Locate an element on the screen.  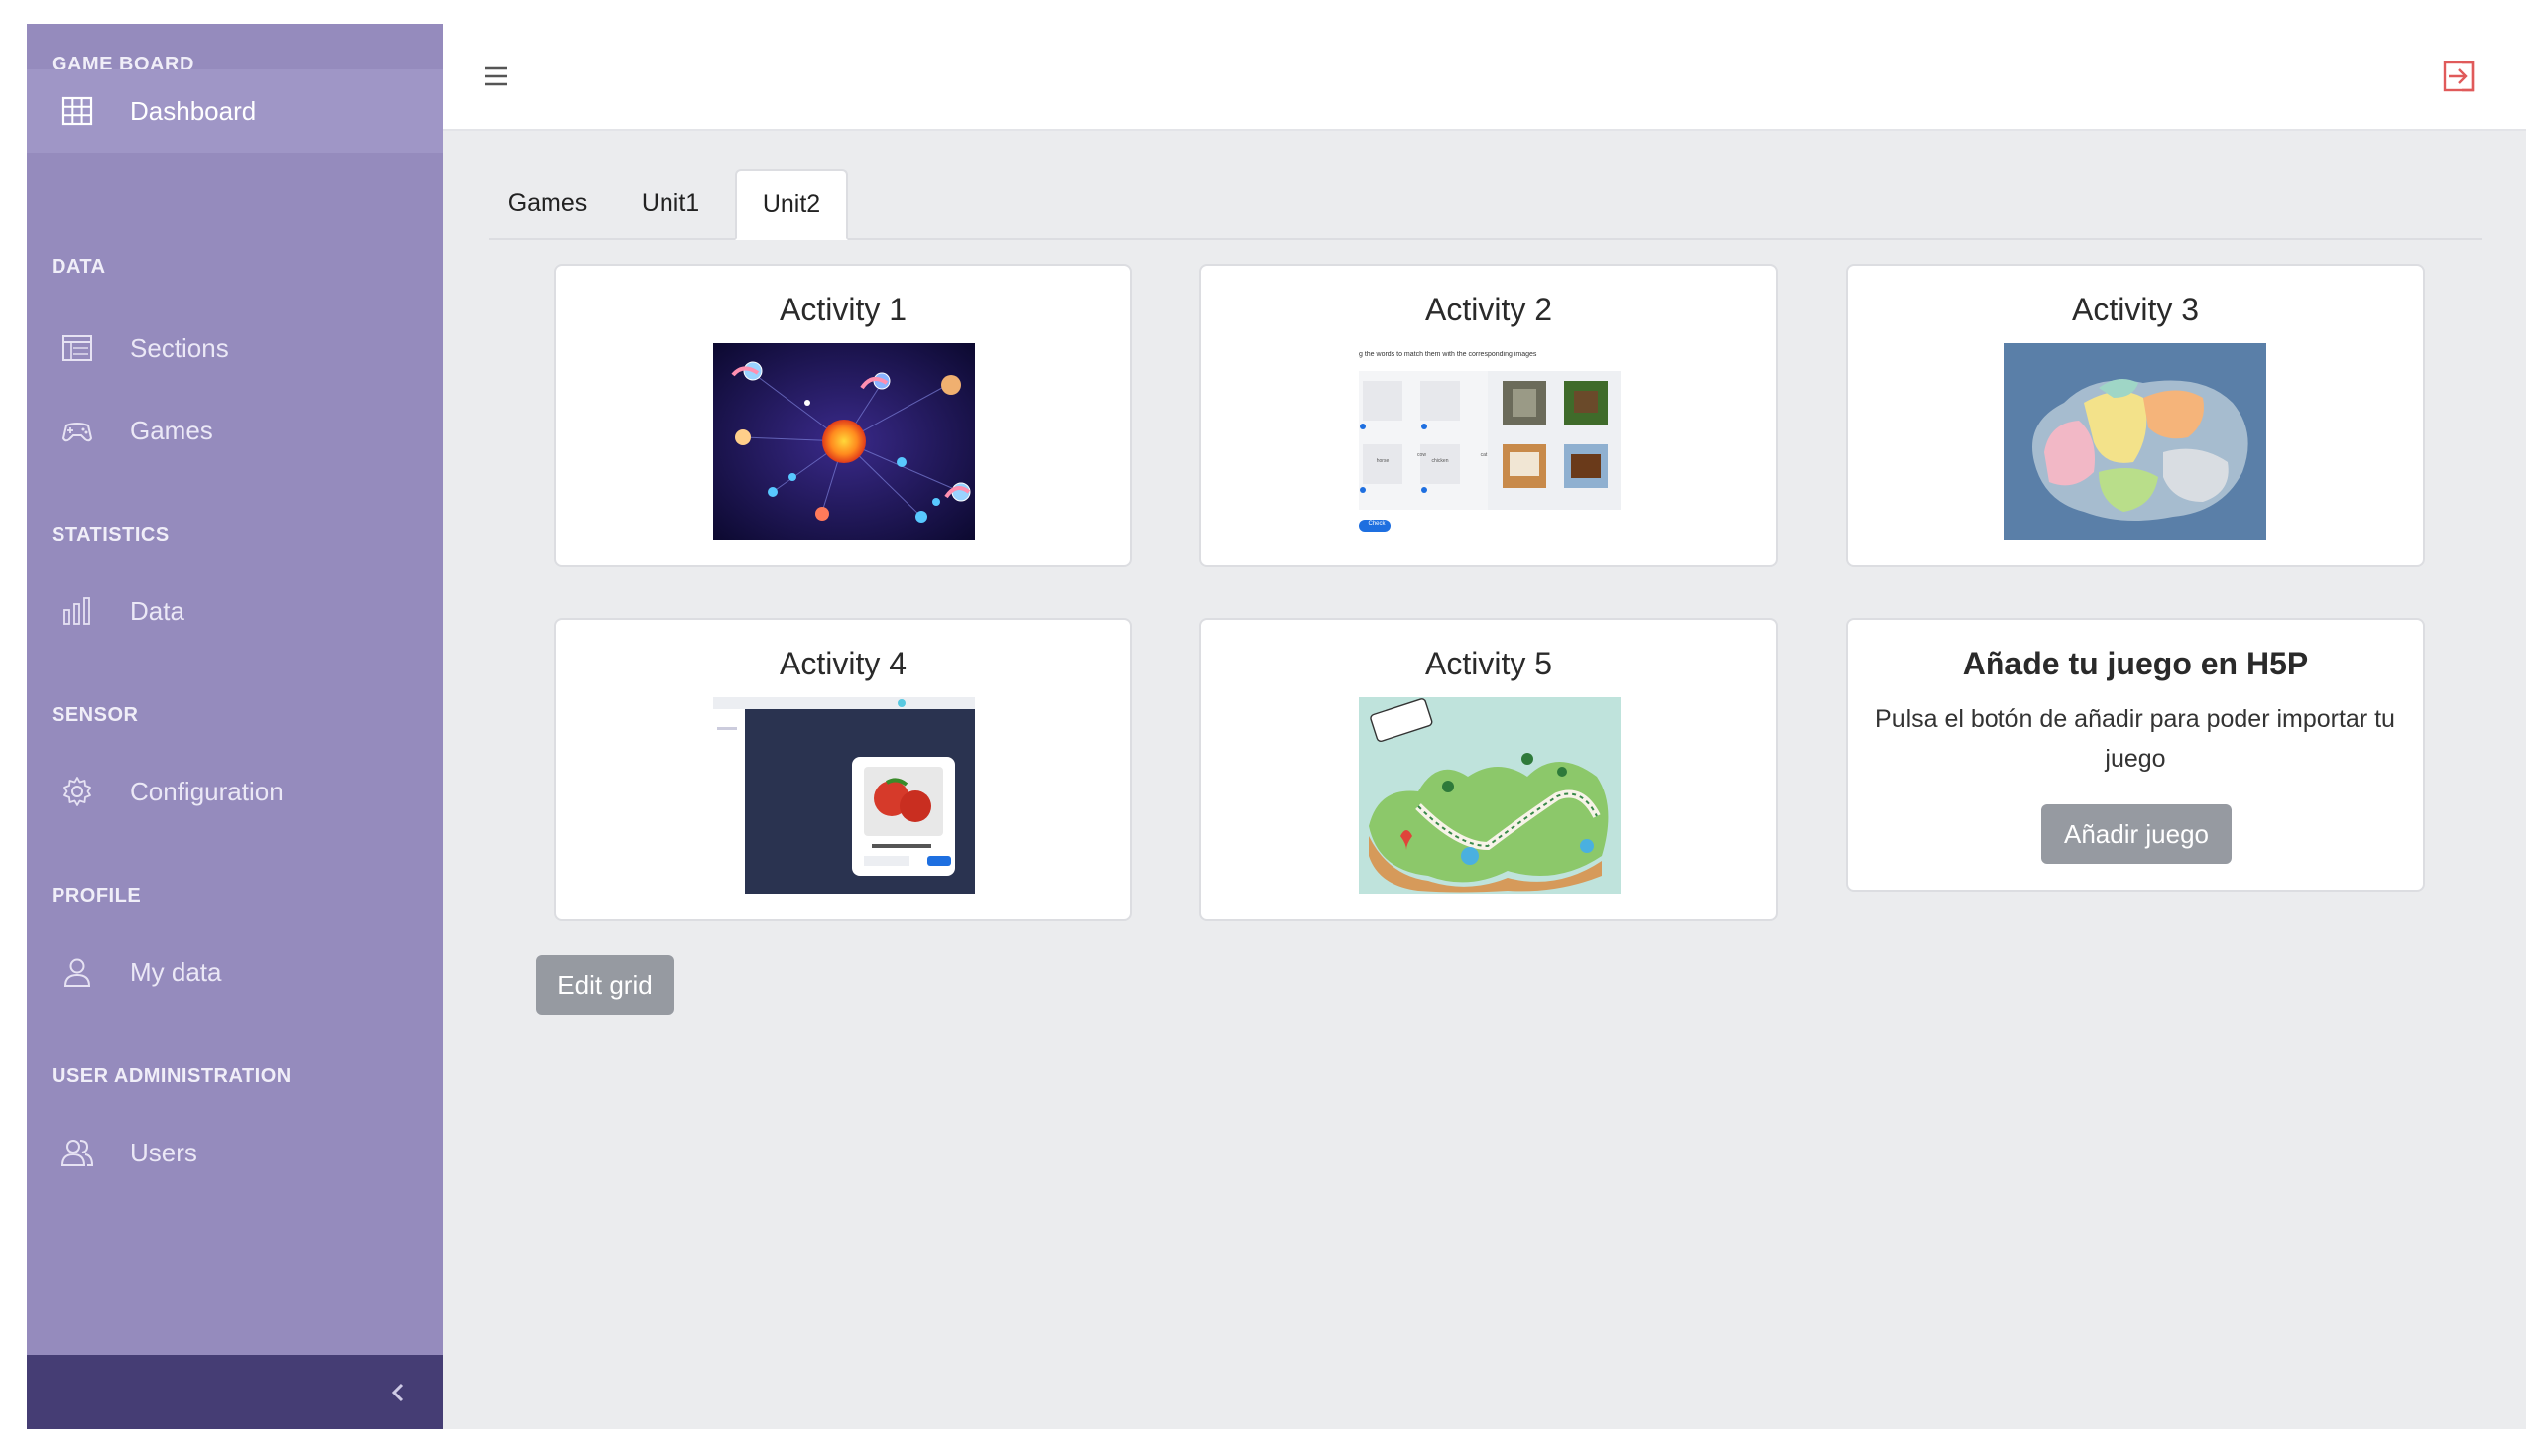
hamburger-icon is located at coordinates (496, 76).